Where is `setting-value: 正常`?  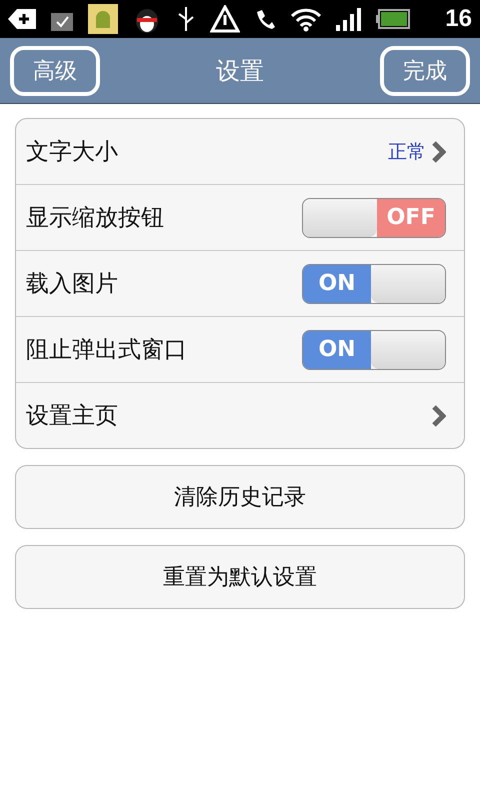 setting-value: 正常 is located at coordinates (407, 152).